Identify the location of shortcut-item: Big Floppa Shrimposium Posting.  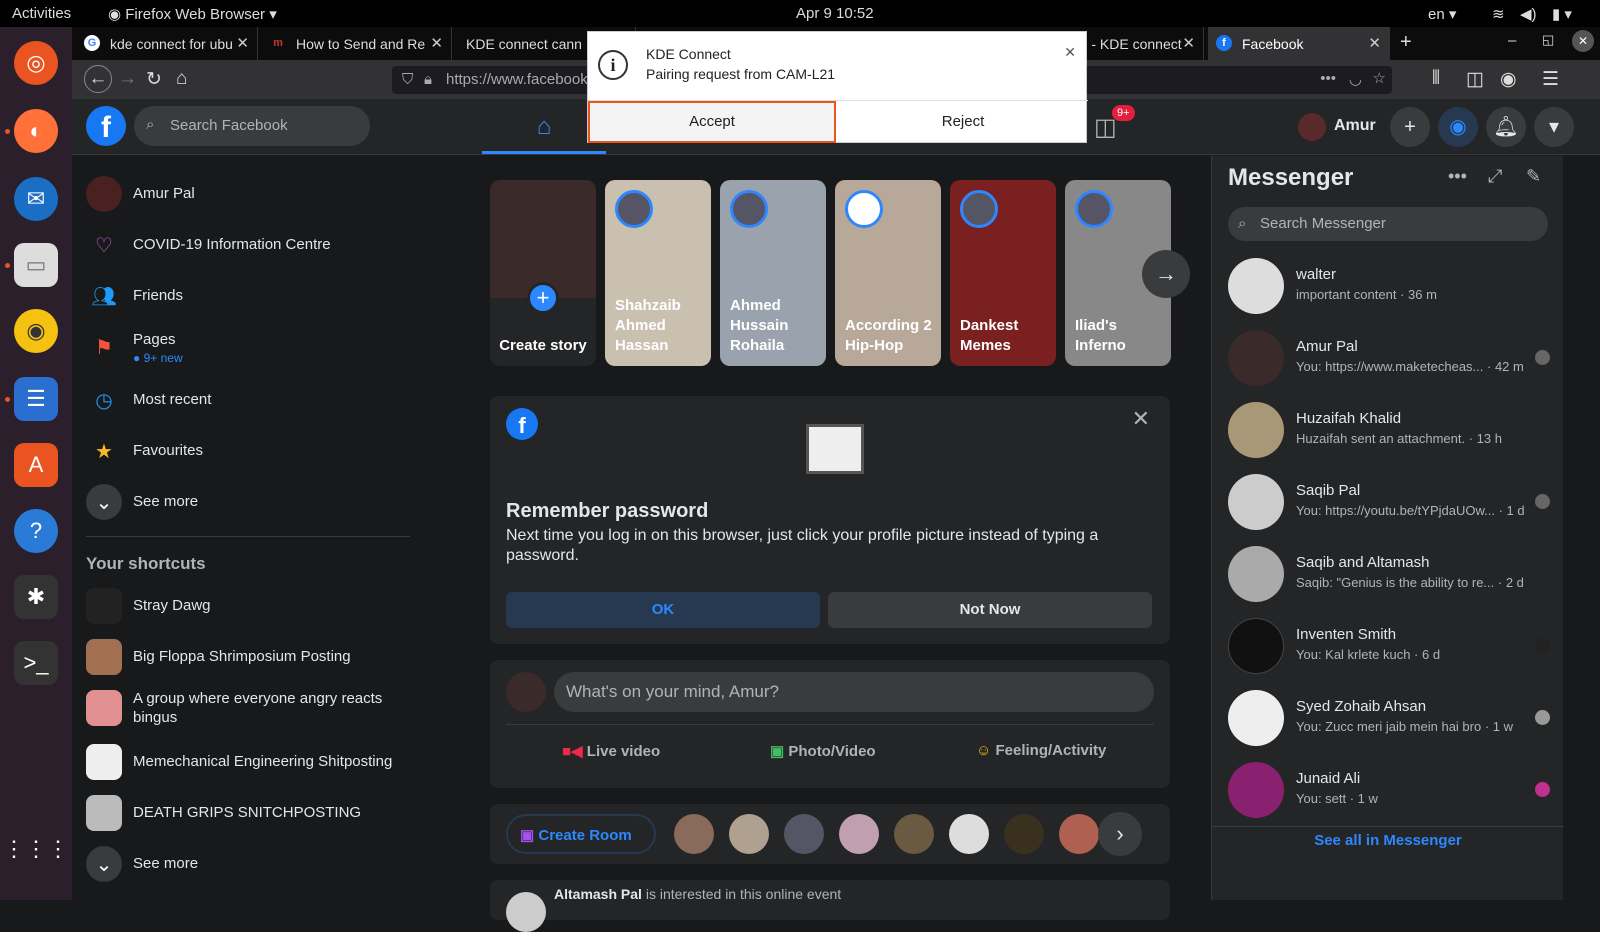
(251, 657).